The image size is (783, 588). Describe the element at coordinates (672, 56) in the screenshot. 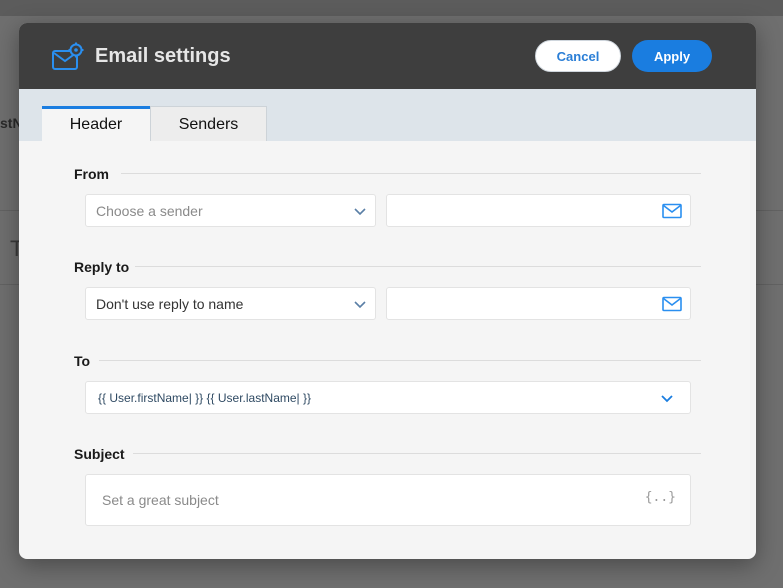

I see `apply-button: Apply` at that location.